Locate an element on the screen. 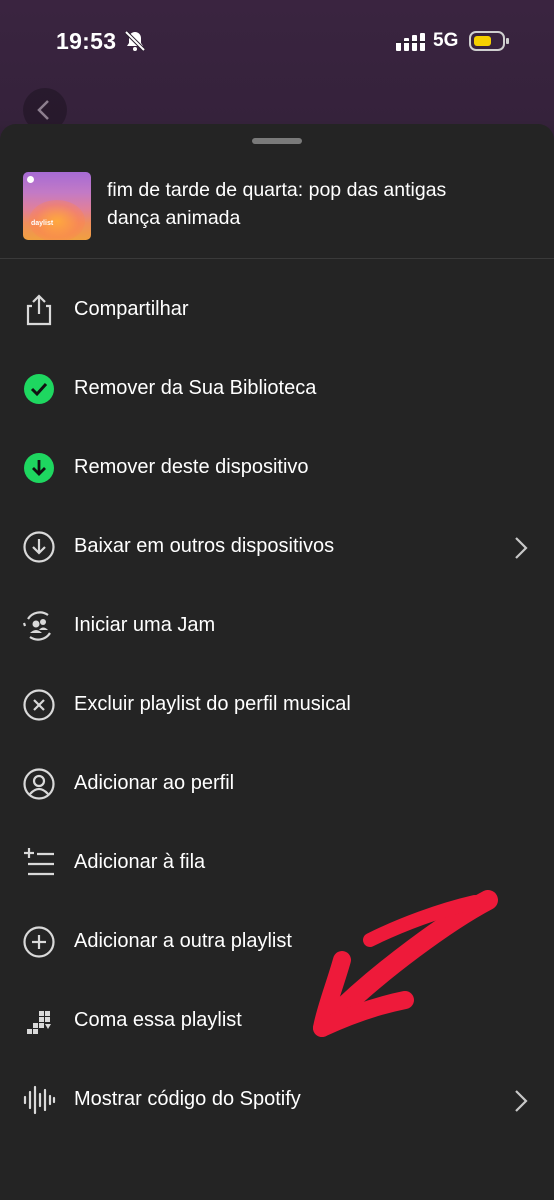  menu-item-label: Adicionar ao perfil is located at coordinates (154, 783).